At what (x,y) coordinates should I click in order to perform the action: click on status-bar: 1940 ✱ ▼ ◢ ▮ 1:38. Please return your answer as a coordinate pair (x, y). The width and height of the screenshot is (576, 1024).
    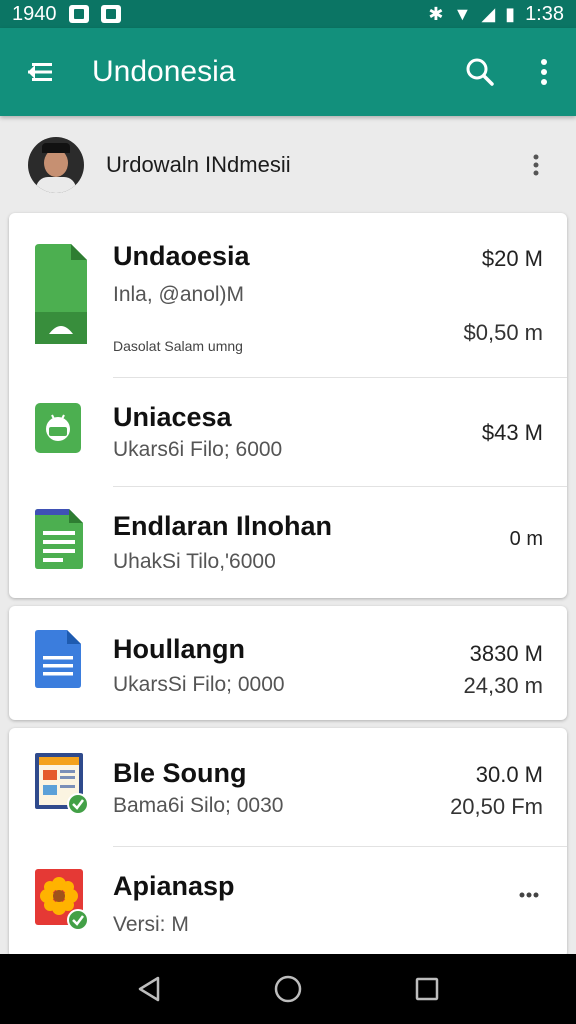
    Looking at the image, I should click on (288, 14).